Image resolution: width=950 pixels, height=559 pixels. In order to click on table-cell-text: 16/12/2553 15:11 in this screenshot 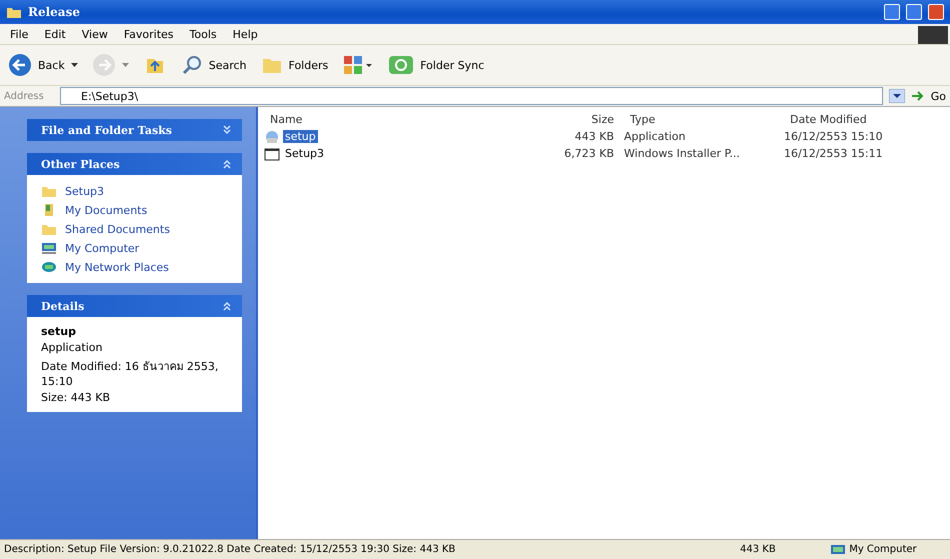, I will do `click(834, 153)`.